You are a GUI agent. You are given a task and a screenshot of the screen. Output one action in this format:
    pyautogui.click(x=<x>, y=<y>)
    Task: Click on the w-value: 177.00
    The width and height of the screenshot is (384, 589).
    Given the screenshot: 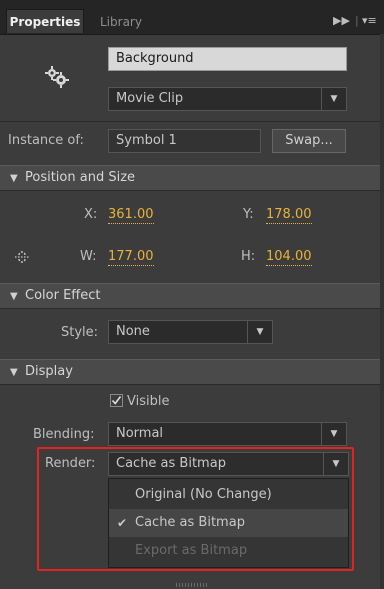 What is the action you would take?
    pyautogui.click(x=131, y=257)
    